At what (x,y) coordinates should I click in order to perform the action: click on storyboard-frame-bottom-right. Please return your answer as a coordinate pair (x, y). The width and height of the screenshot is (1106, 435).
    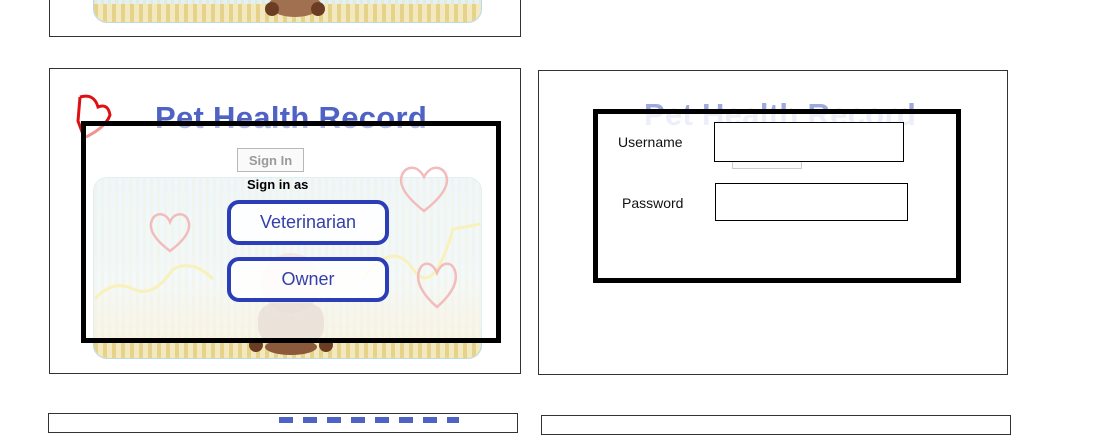
    Looking at the image, I should click on (776, 425).